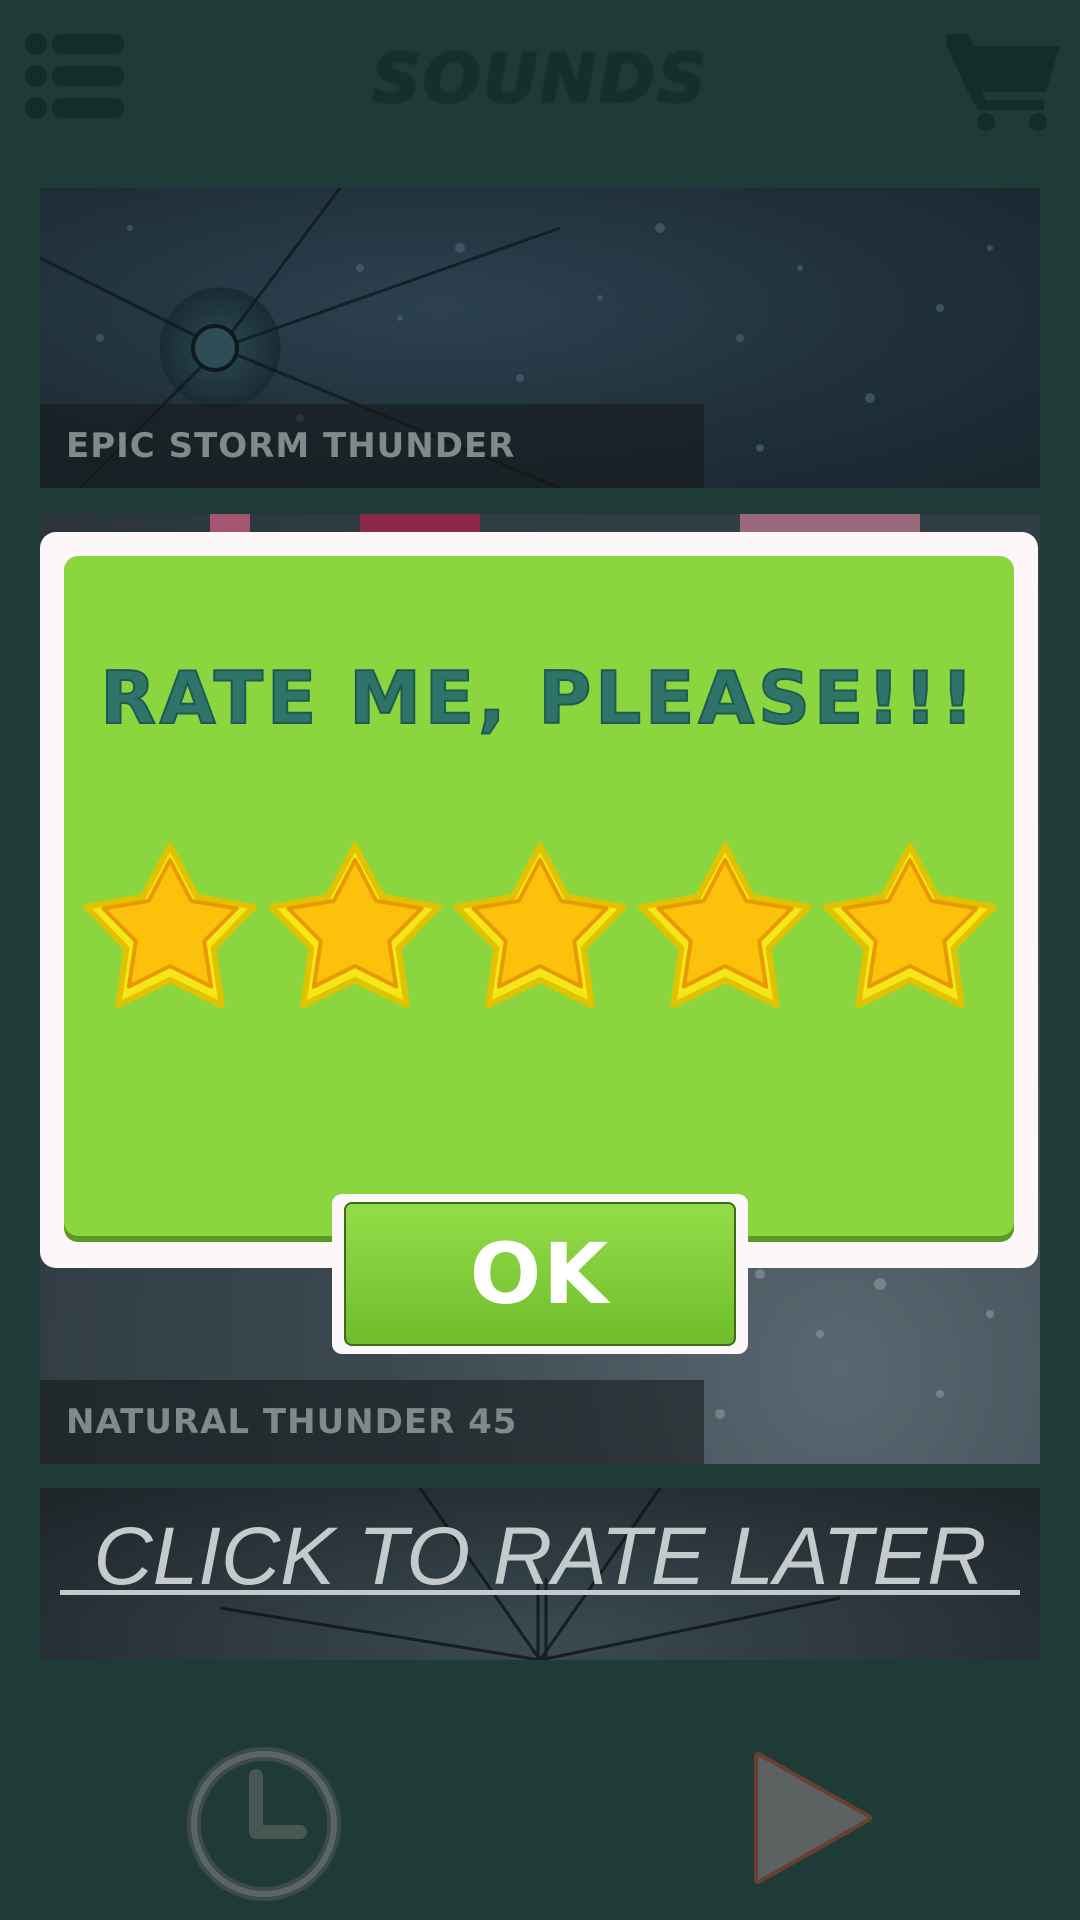 This screenshot has width=1080, height=1920. Describe the element at coordinates (538, 698) in the screenshot. I see `dialog-title: RATE ME, PLEASE!!!` at that location.